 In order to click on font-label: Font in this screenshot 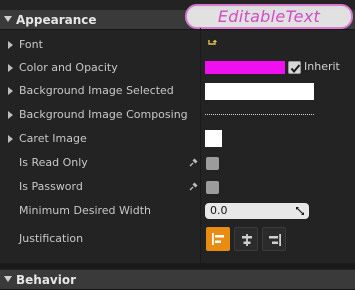, I will do `click(31, 44)`.